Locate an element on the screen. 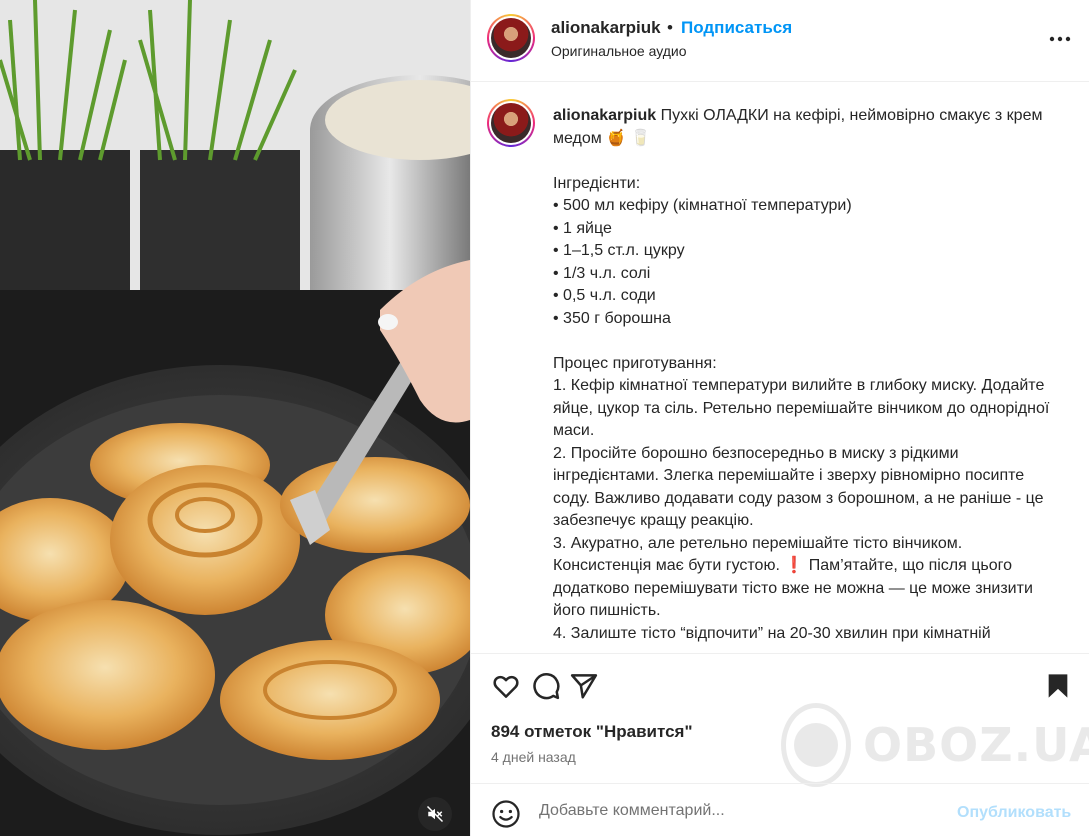 The height and width of the screenshot is (836, 1089). like-button is located at coordinates (506, 686).